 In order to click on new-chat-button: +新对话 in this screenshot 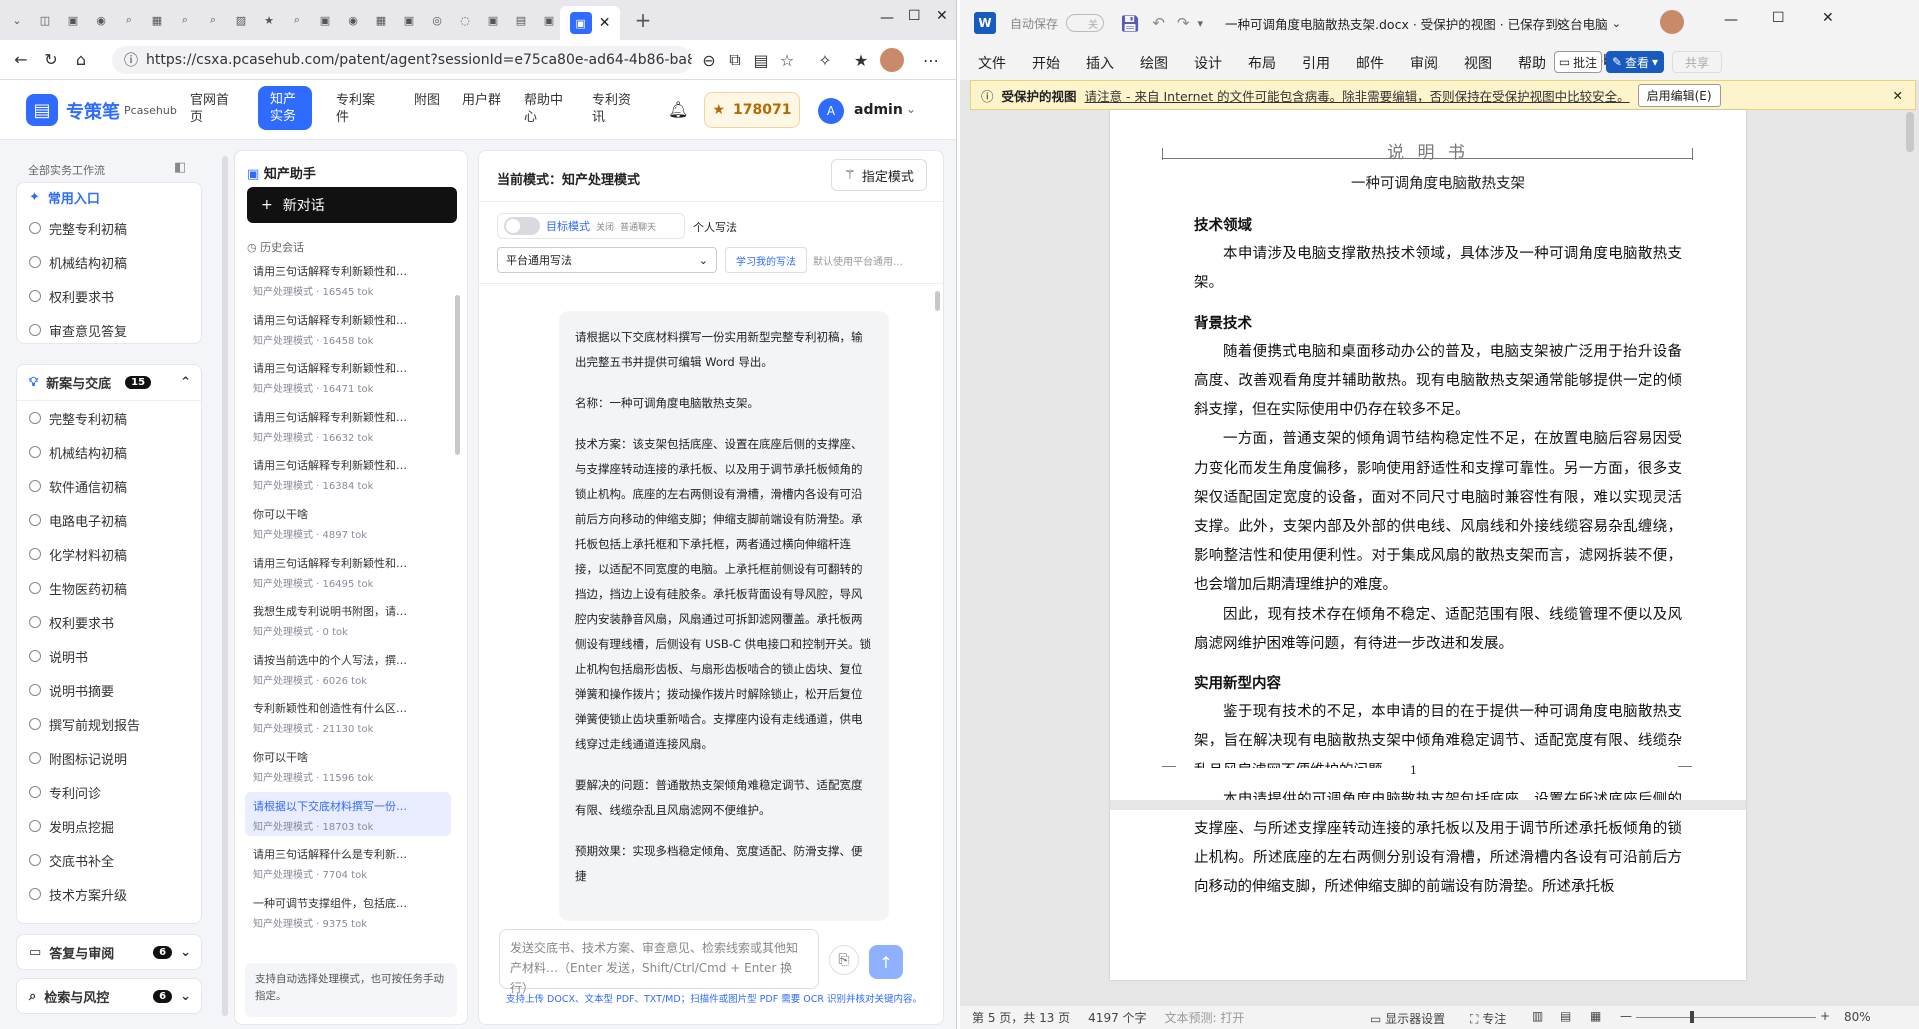, I will do `click(352, 205)`.